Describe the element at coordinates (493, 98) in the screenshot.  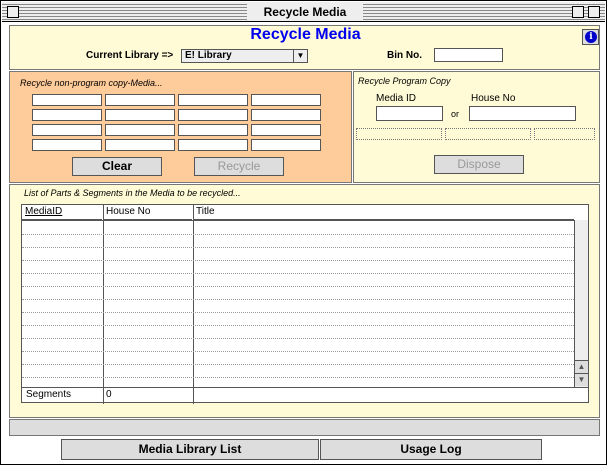
I see `house-no-label: House No` at that location.